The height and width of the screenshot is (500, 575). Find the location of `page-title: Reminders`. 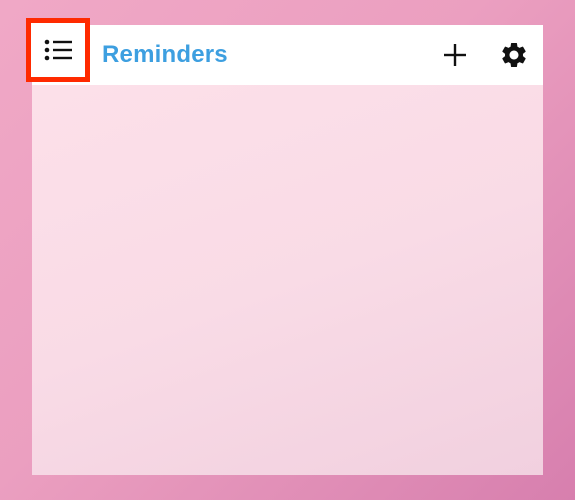

page-title: Reminders is located at coordinates (165, 54).